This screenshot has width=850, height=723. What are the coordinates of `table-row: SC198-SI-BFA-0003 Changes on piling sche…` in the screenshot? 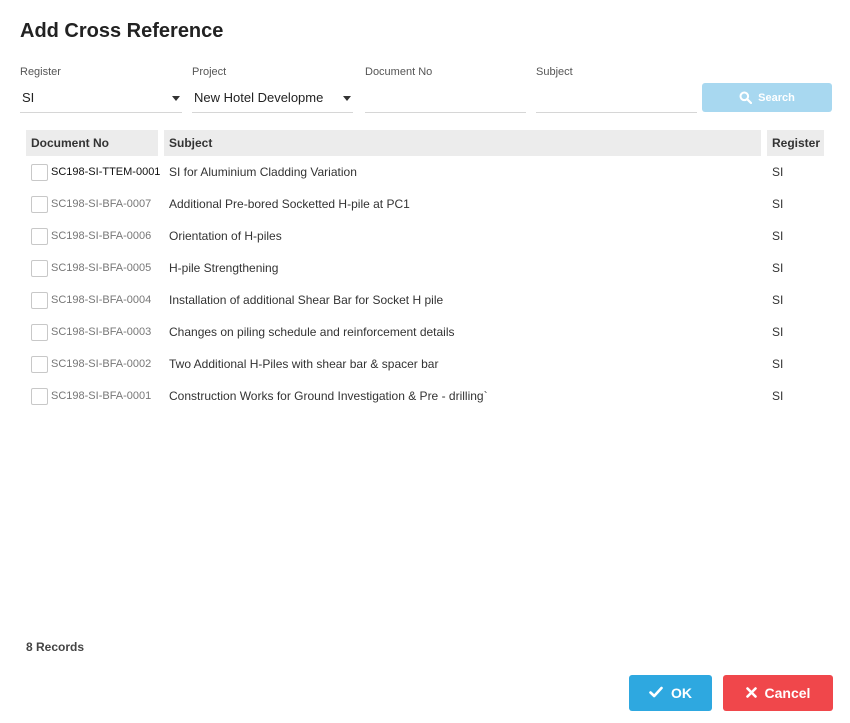 It's located at (425, 332).